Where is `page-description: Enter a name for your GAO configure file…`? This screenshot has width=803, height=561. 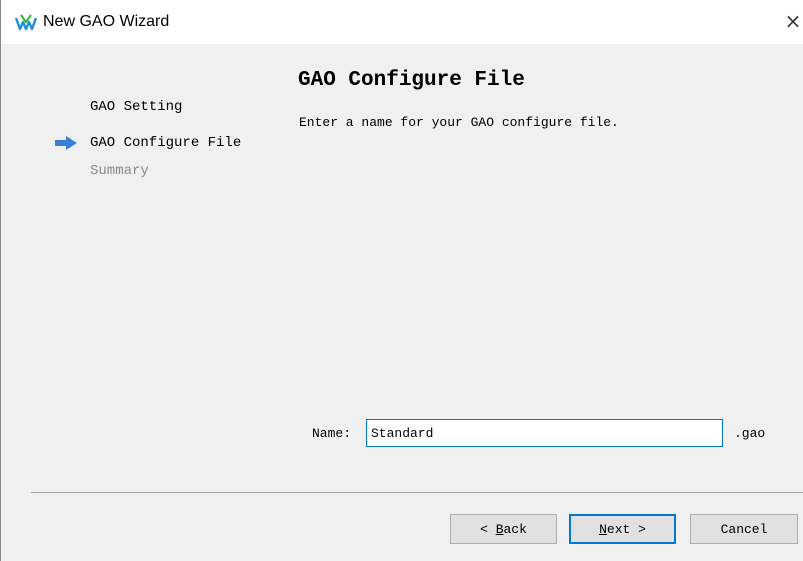
page-description: Enter a name for your GAO configure file… is located at coordinates (459, 122).